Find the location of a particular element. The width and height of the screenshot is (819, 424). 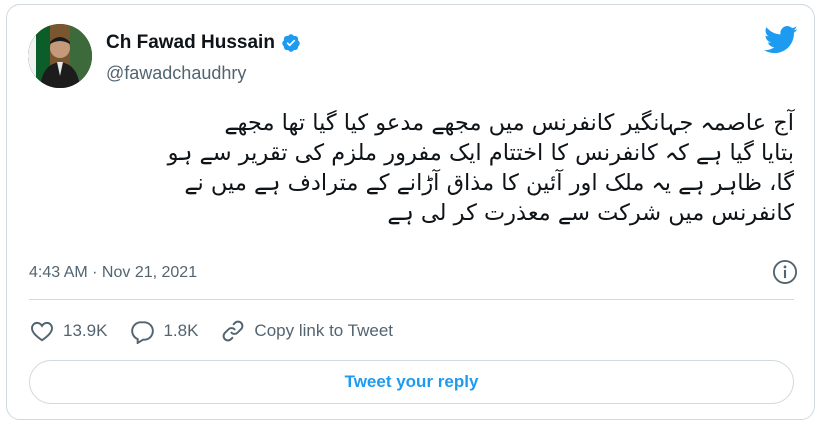

info-icon is located at coordinates (785, 272).